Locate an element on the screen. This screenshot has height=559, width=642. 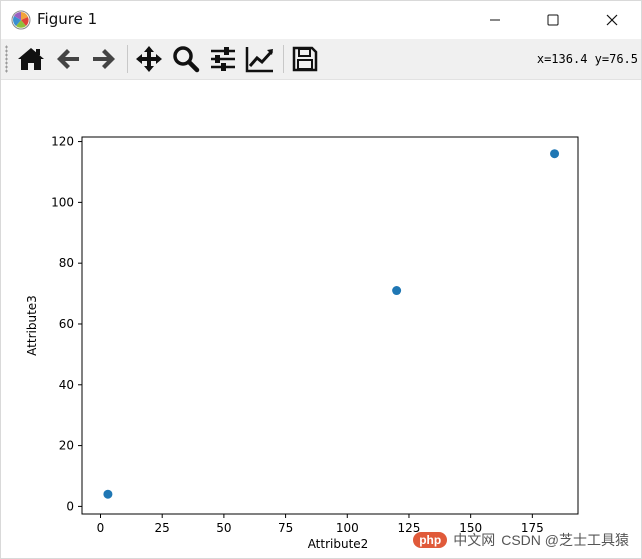
line-chart-icon is located at coordinates (259, 60).